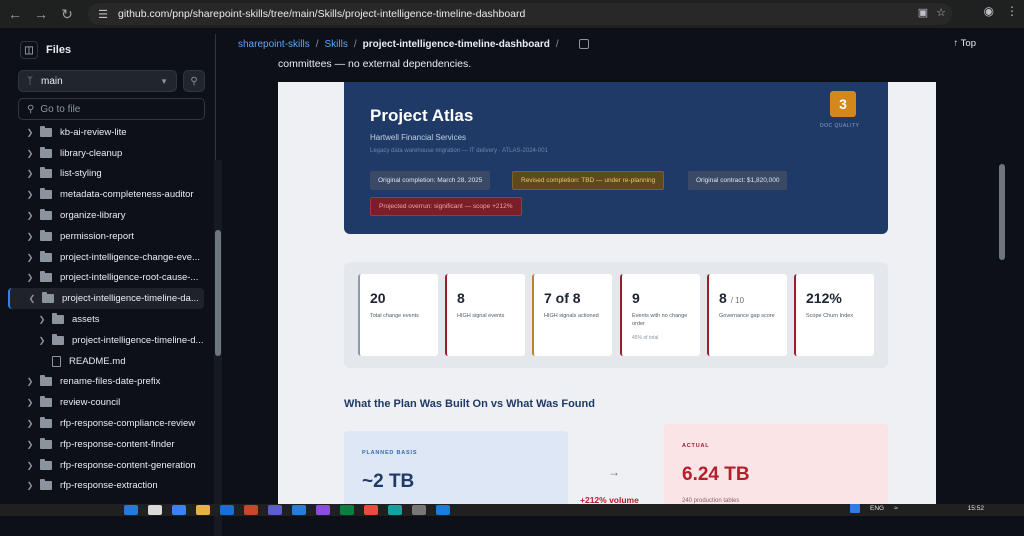 The image size is (1024, 536). What do you see at coordinates (275, 510) in the screenshot?
I see `teams-icon` at bounding box center [275, 510].